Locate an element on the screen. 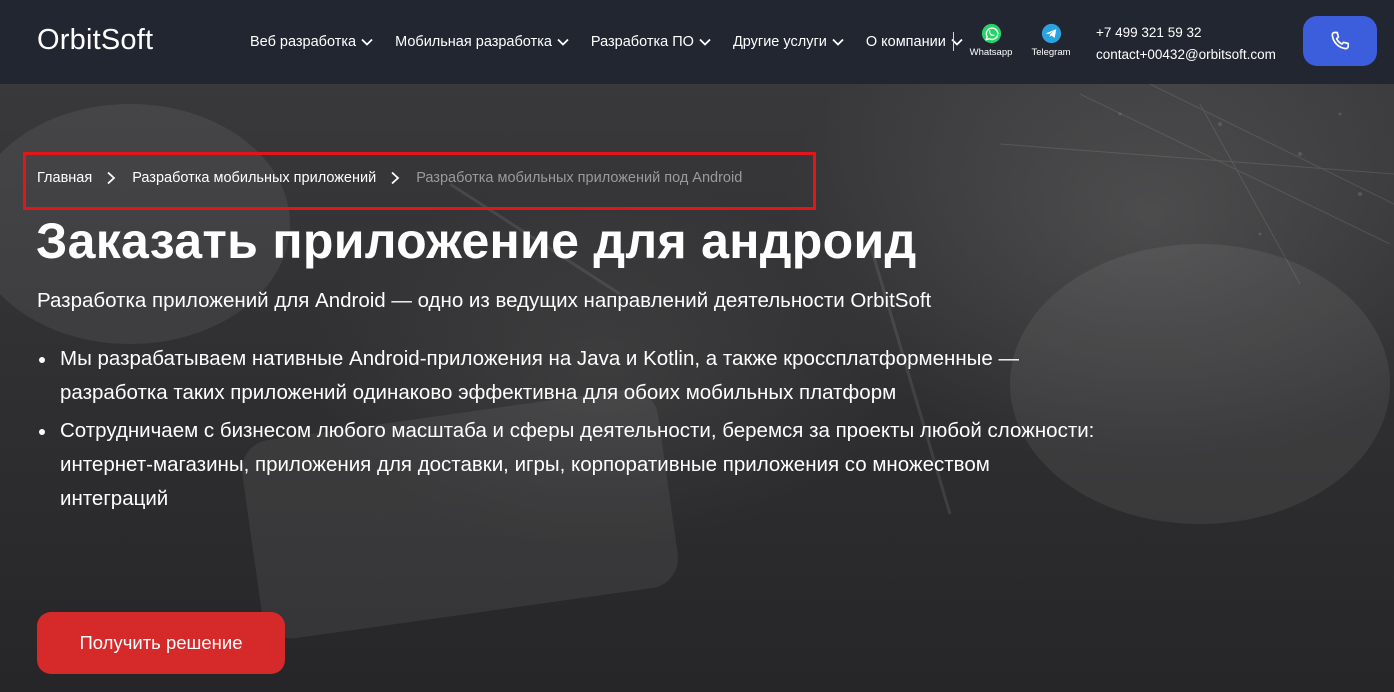  telegram-label: Telegram is located at coordinates (1051, 52).